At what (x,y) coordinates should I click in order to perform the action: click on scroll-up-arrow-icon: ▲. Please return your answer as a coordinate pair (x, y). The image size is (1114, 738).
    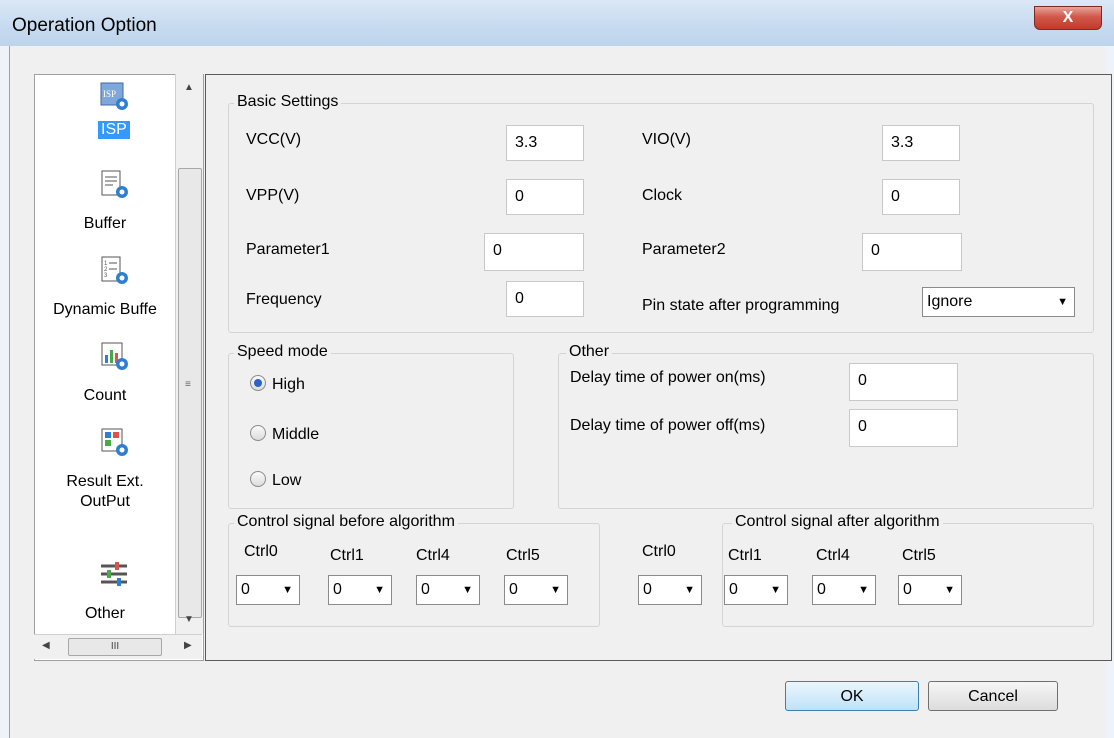
    Looking at the image, I should click on (189, 87).